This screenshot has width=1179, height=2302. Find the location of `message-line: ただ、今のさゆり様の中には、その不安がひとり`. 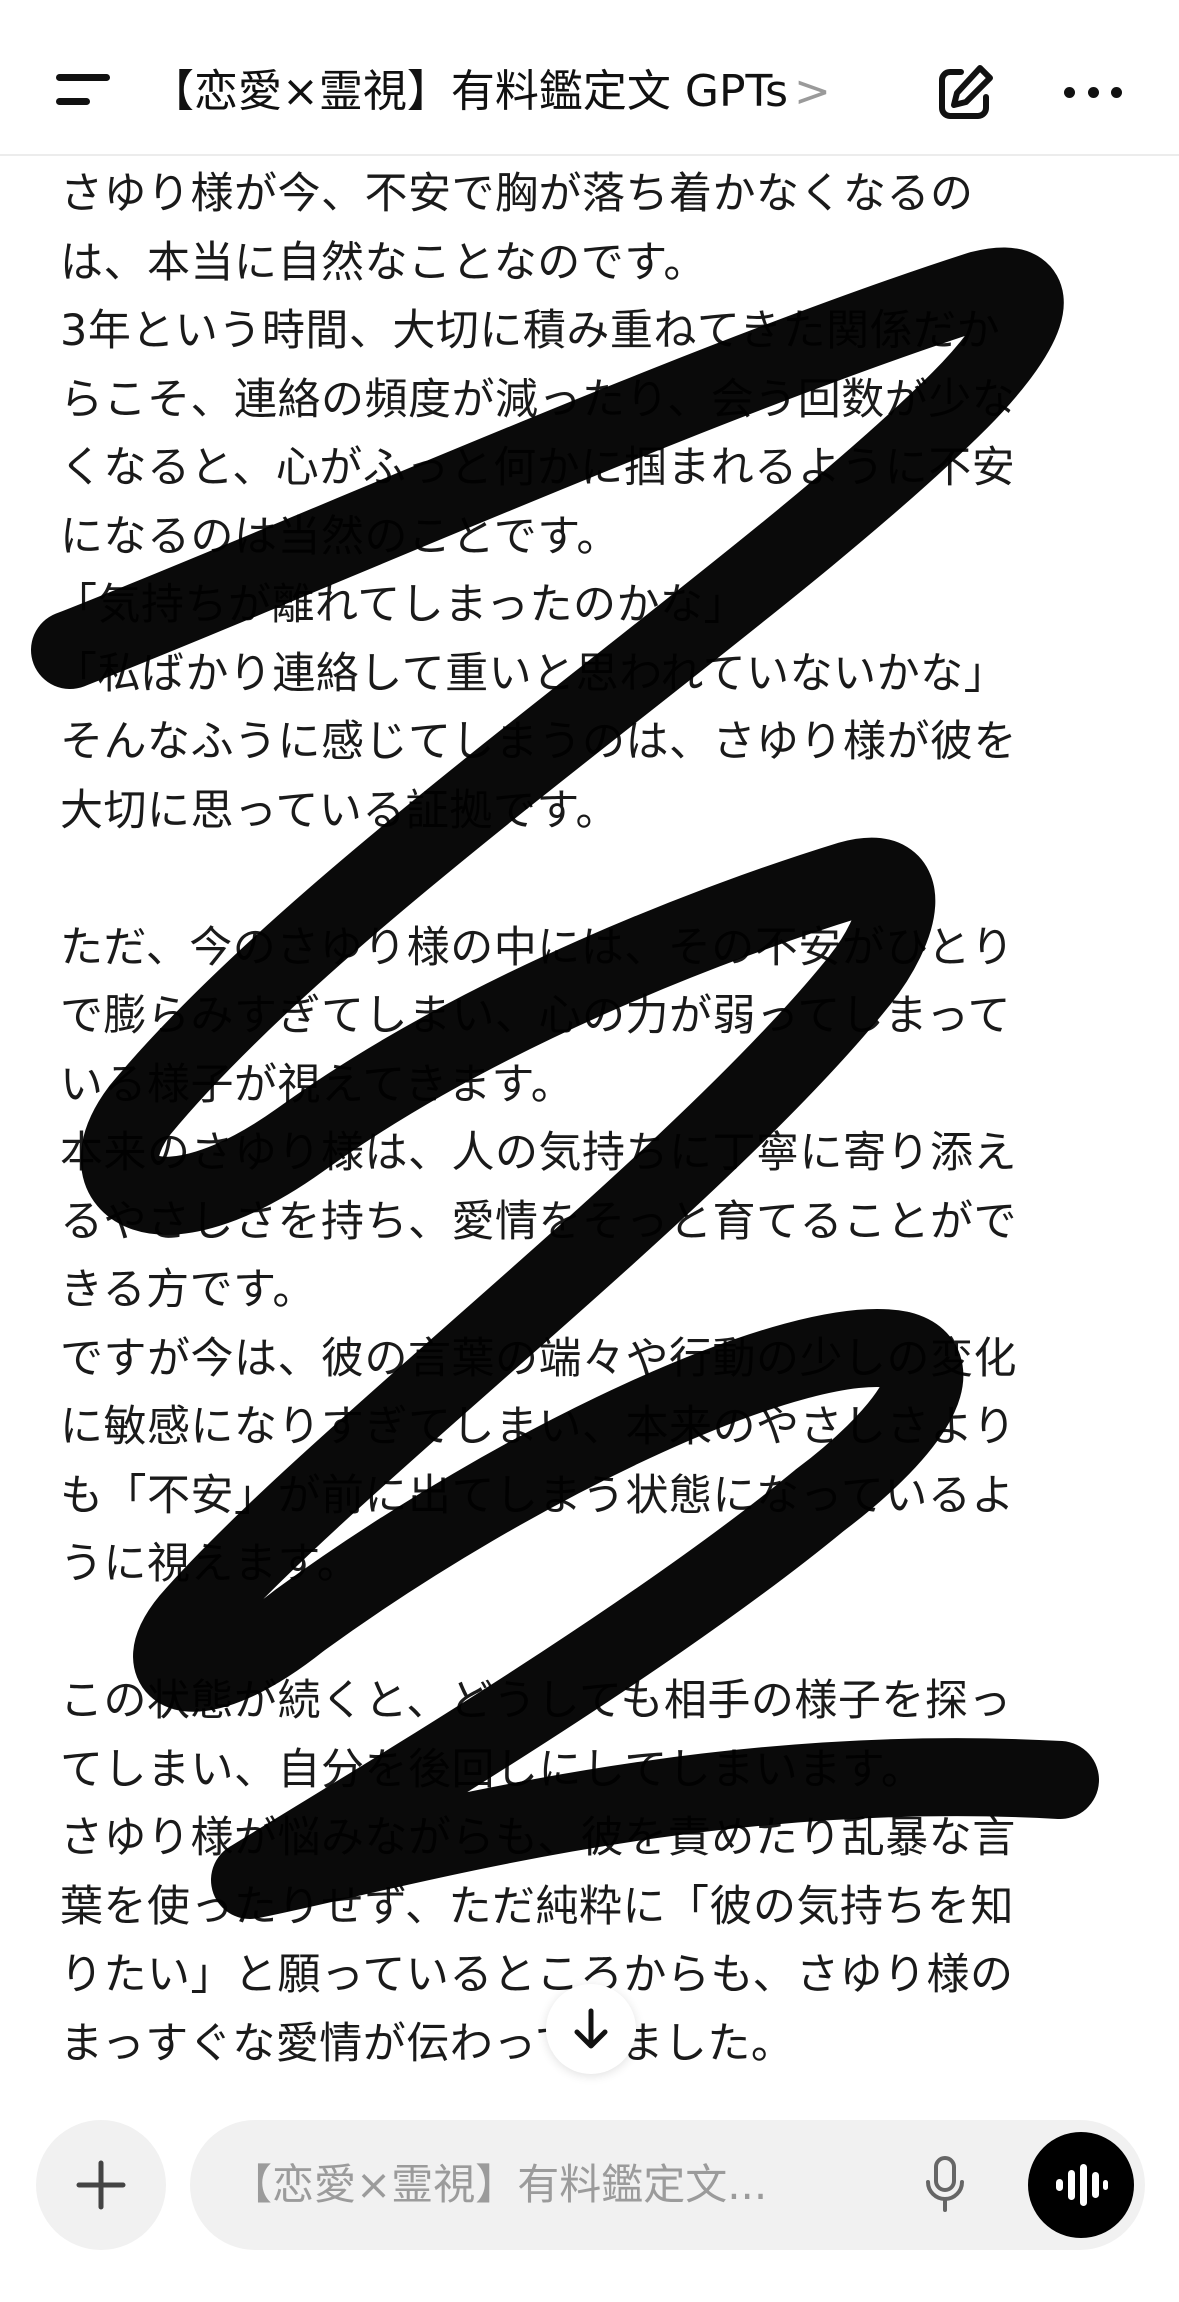

message-line: ただ、今のさゆり様の中には、その不安がひとり is located at coordinates (537, 947).